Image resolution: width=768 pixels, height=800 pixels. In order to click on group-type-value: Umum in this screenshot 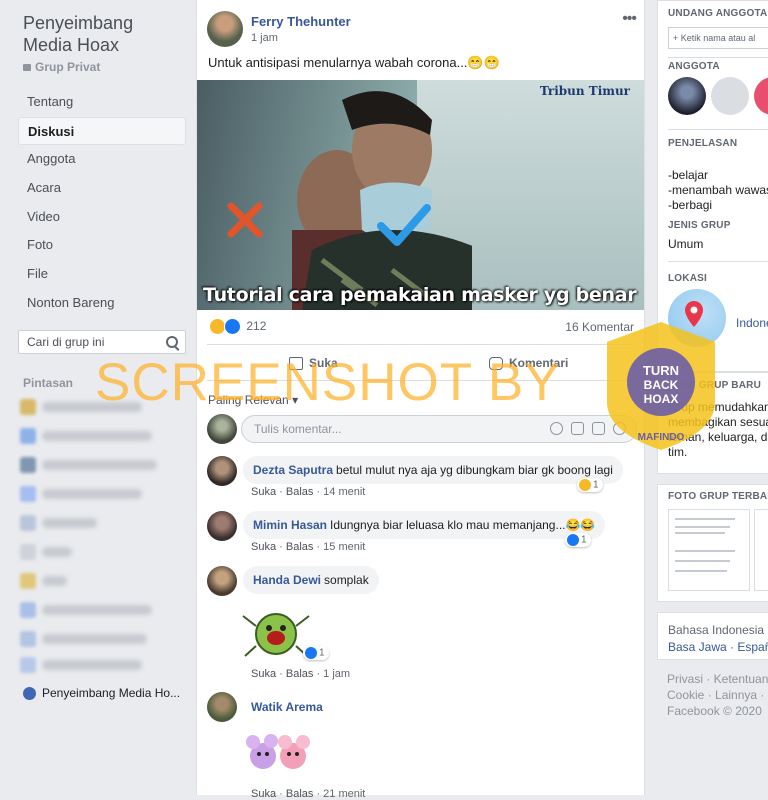, I will do `click(686, 244)`.